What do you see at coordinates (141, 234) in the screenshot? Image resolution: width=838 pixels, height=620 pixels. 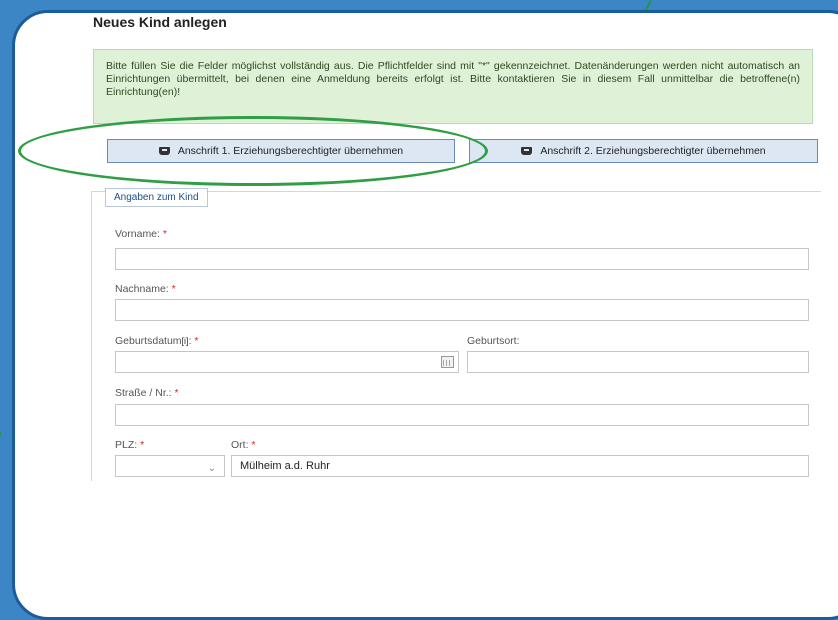 I see `vorname-label: Vorname: *` at bounding box center [141, 234].